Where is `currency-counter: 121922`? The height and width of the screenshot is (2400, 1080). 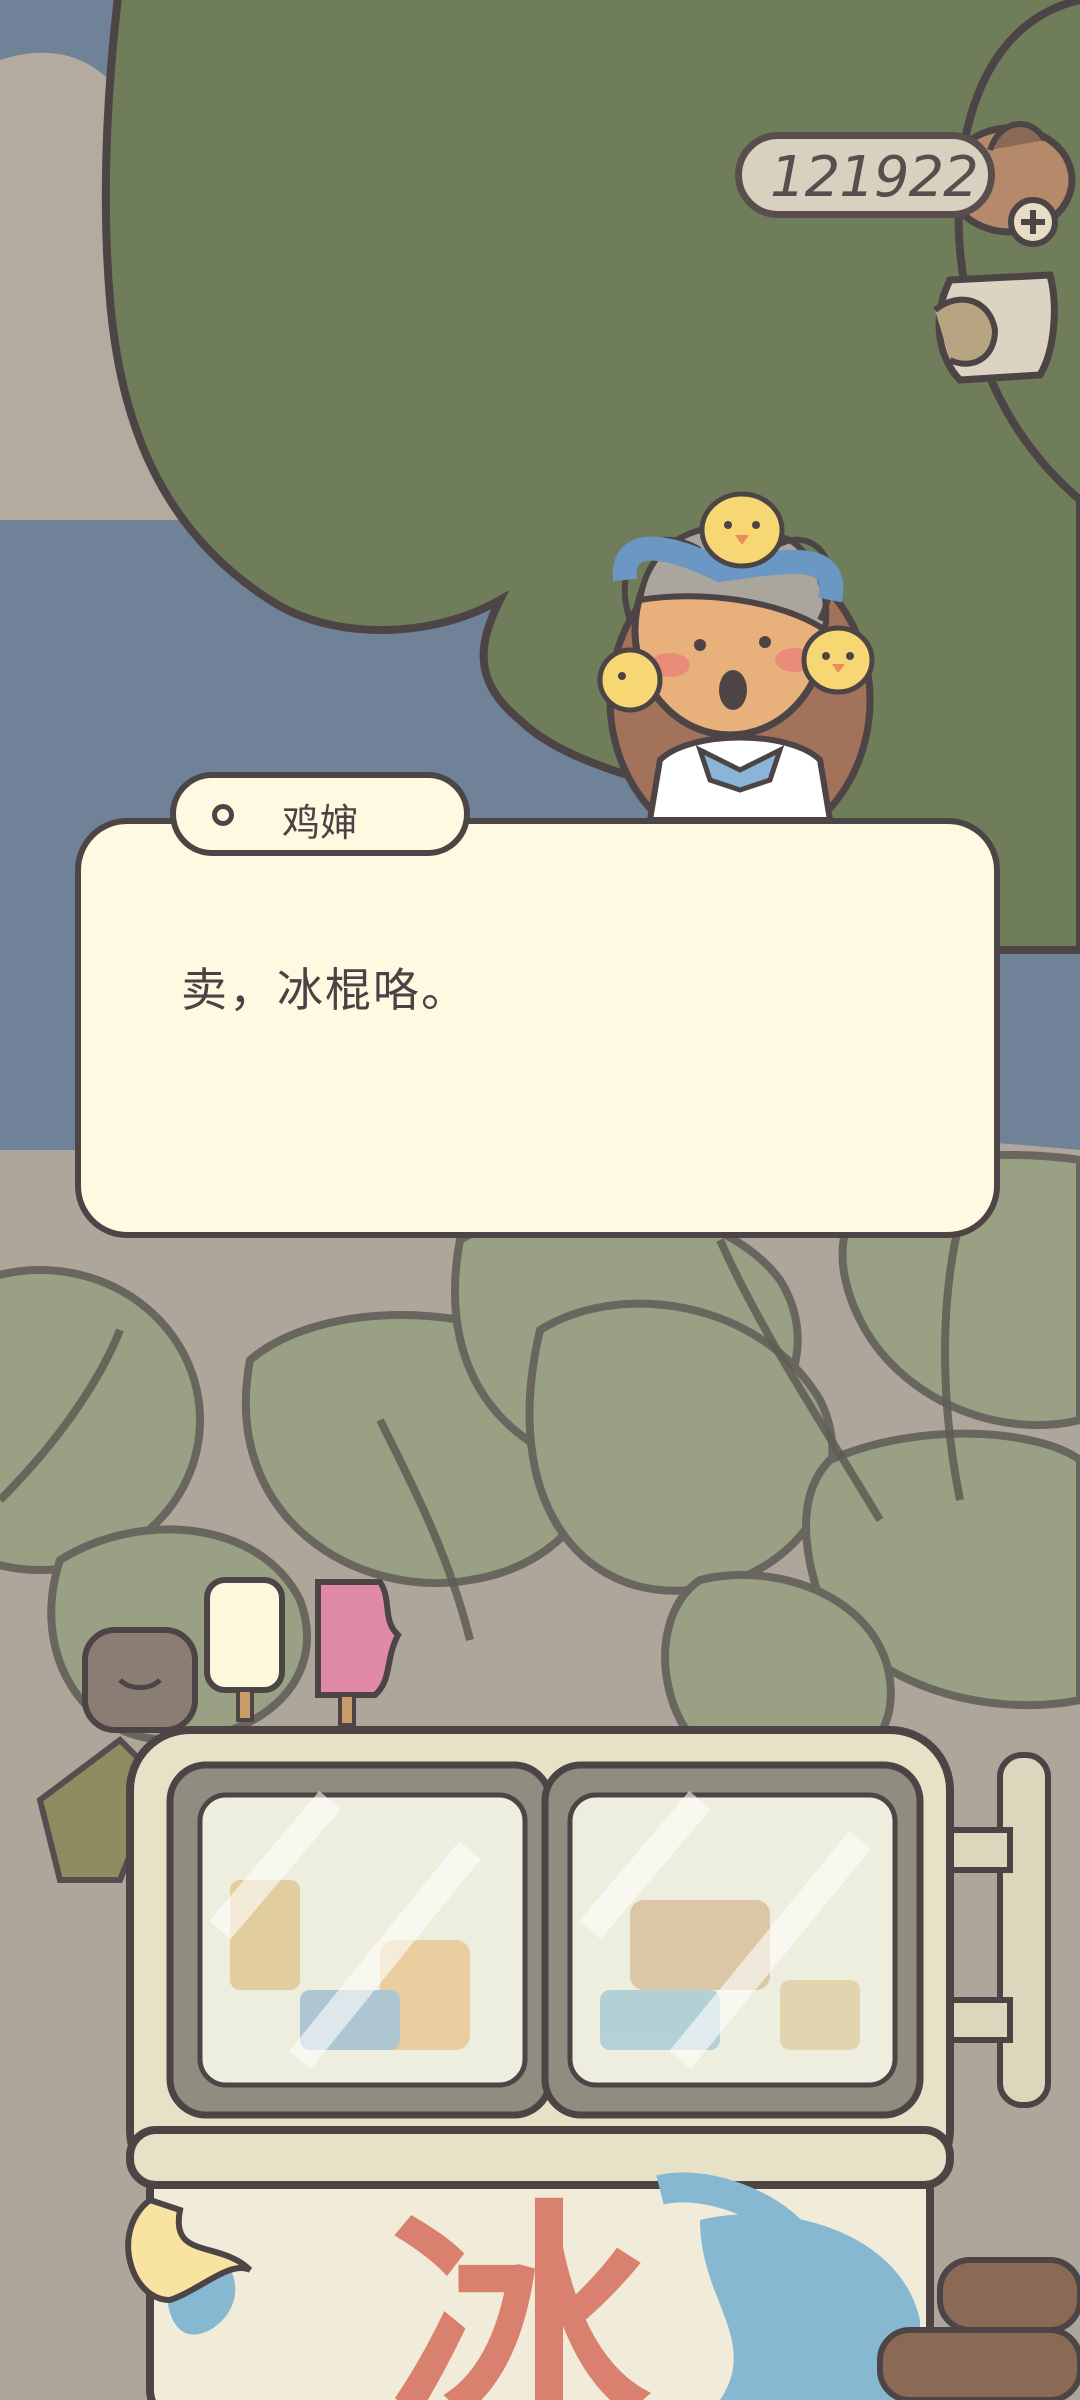
currency-counter: 121922 is located at coordinates (865, 175).